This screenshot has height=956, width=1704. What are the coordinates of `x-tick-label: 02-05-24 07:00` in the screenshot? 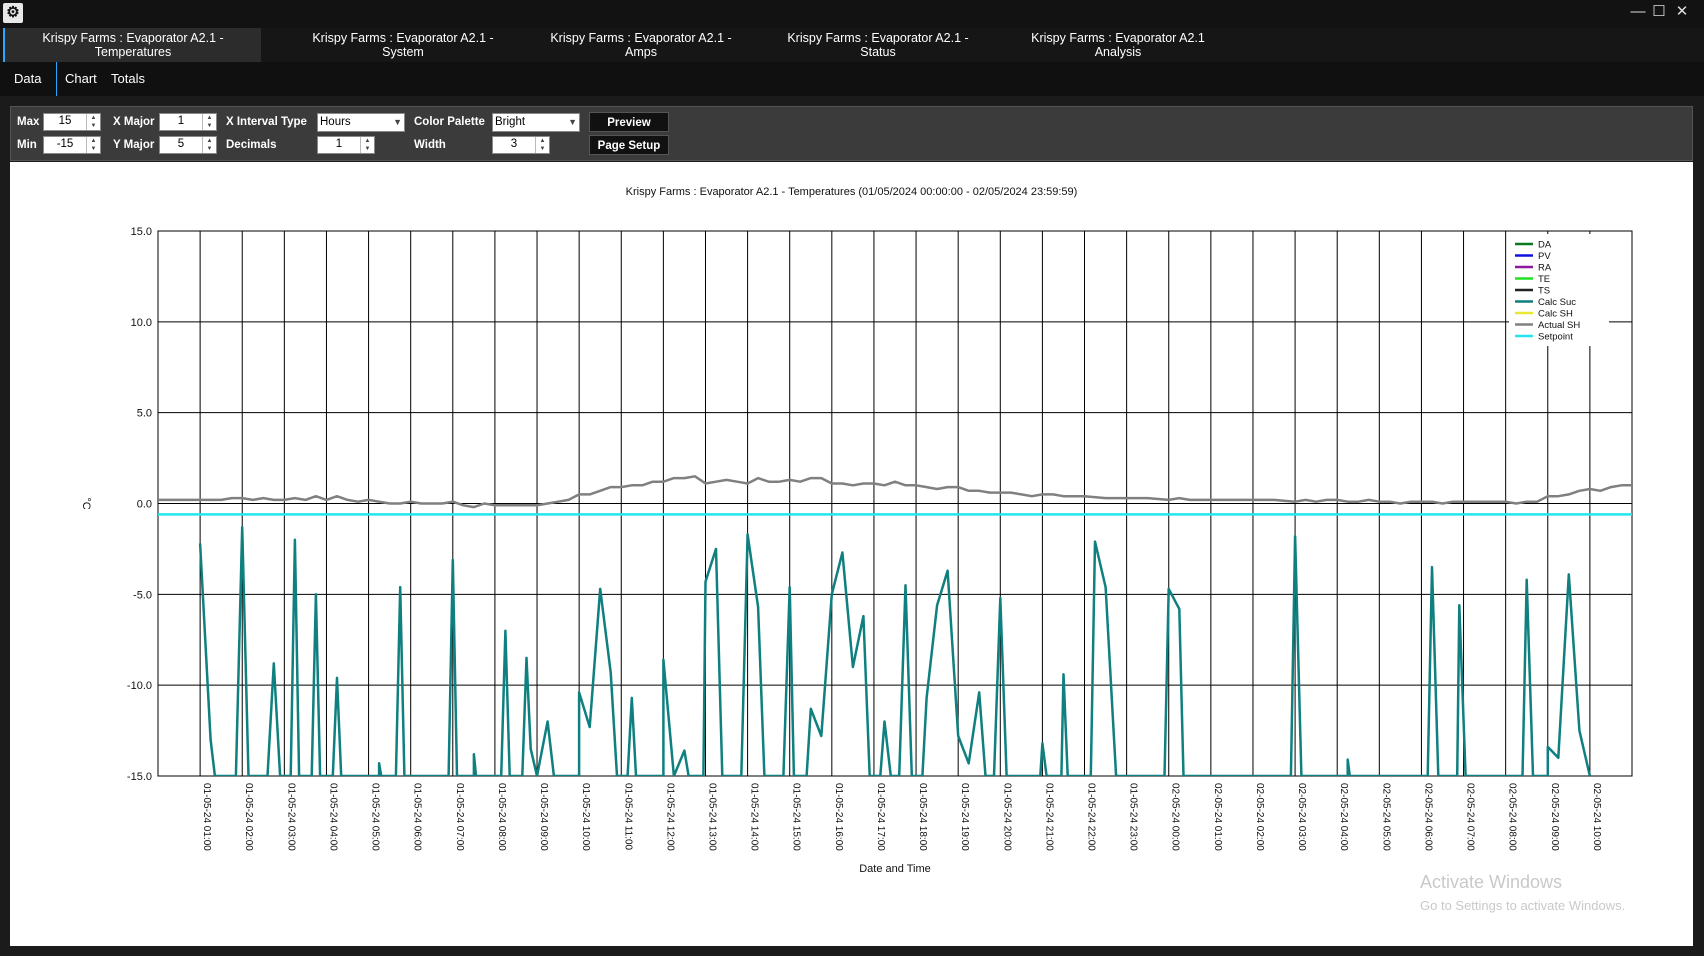 It's located at (1470, 817).